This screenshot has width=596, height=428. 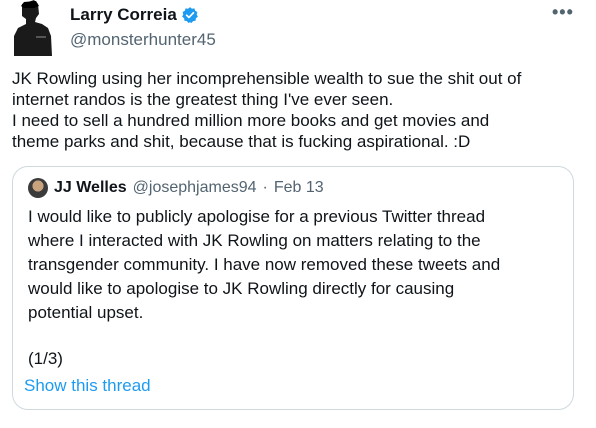 I want to click on more-options-icon: •••, so click(x=563, y=12).